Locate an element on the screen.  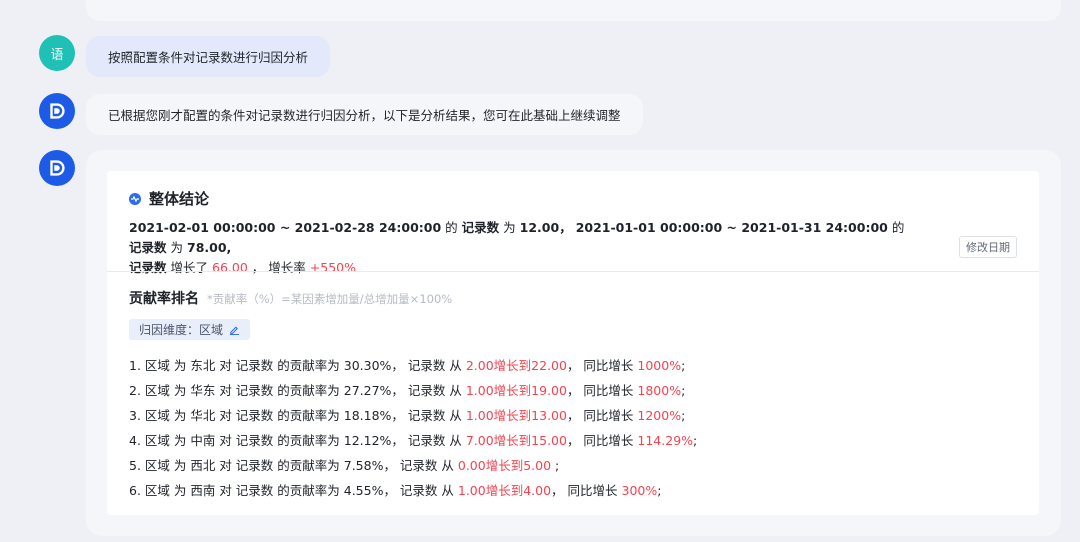
pulse-icon is located at coordinates (135, 198).